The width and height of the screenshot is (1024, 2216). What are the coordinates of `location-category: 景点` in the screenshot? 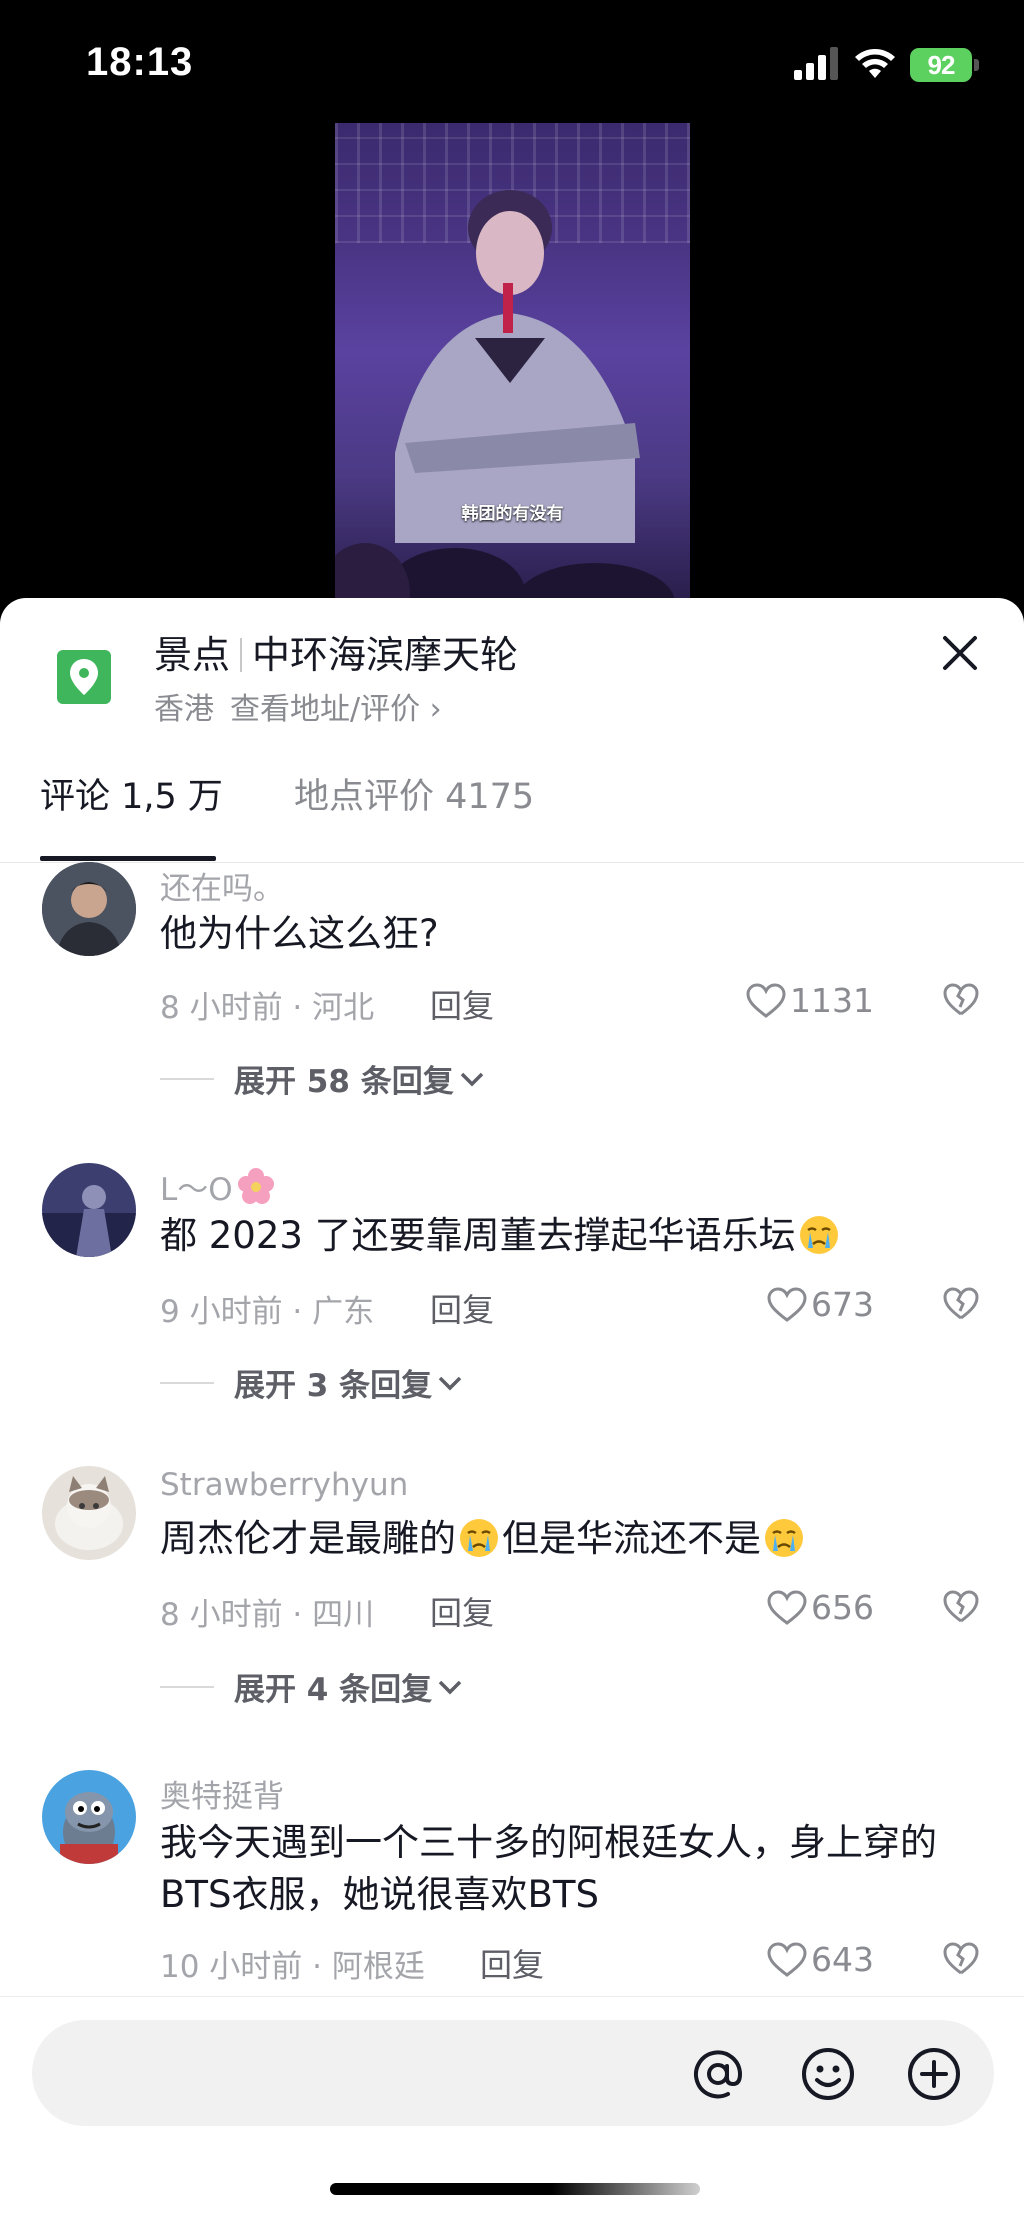 It's located at (192, 655).